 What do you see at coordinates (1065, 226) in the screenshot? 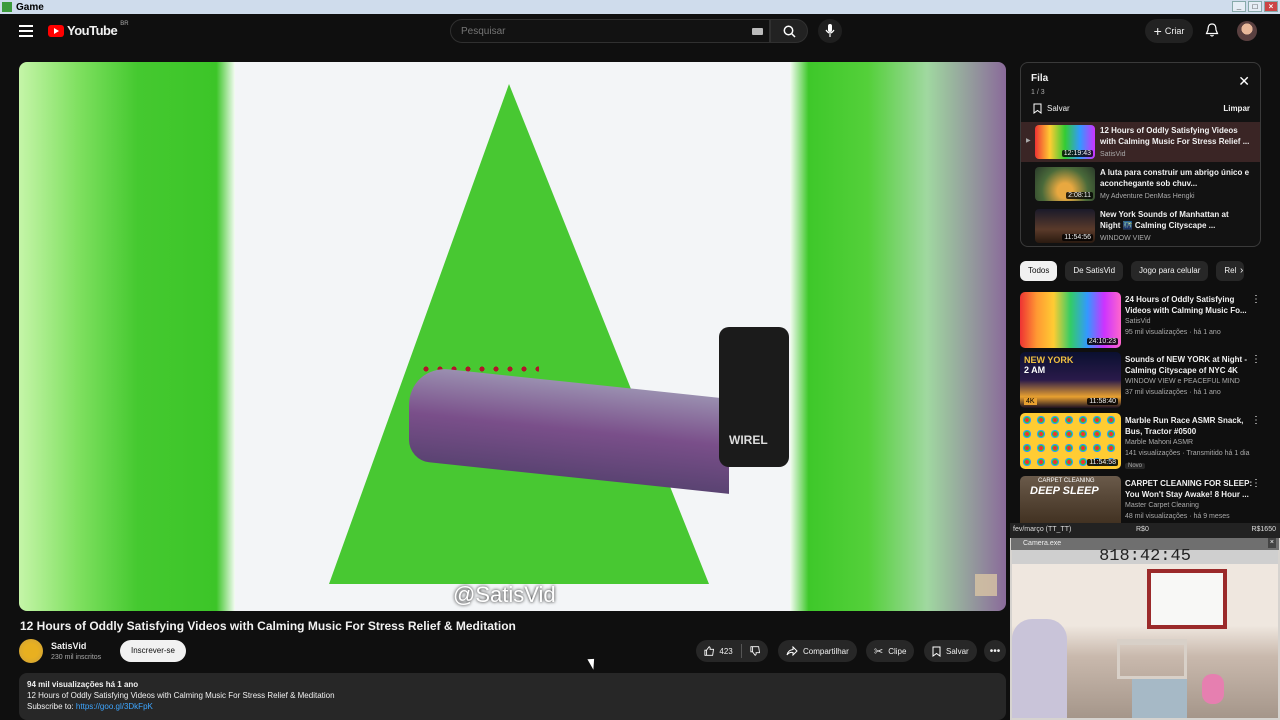
I see `queue-thumbnail: 11:54:56` at bounding box center [1065, 226].